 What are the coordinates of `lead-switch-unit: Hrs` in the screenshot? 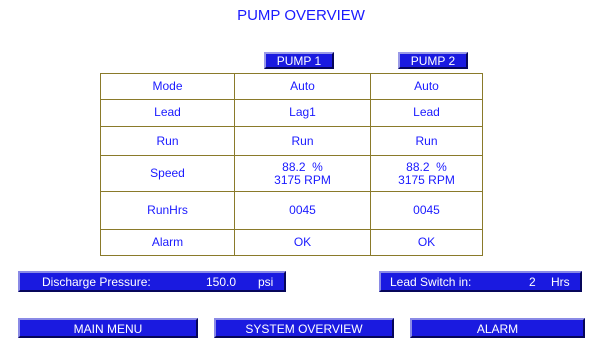 It's located at (560, 281).